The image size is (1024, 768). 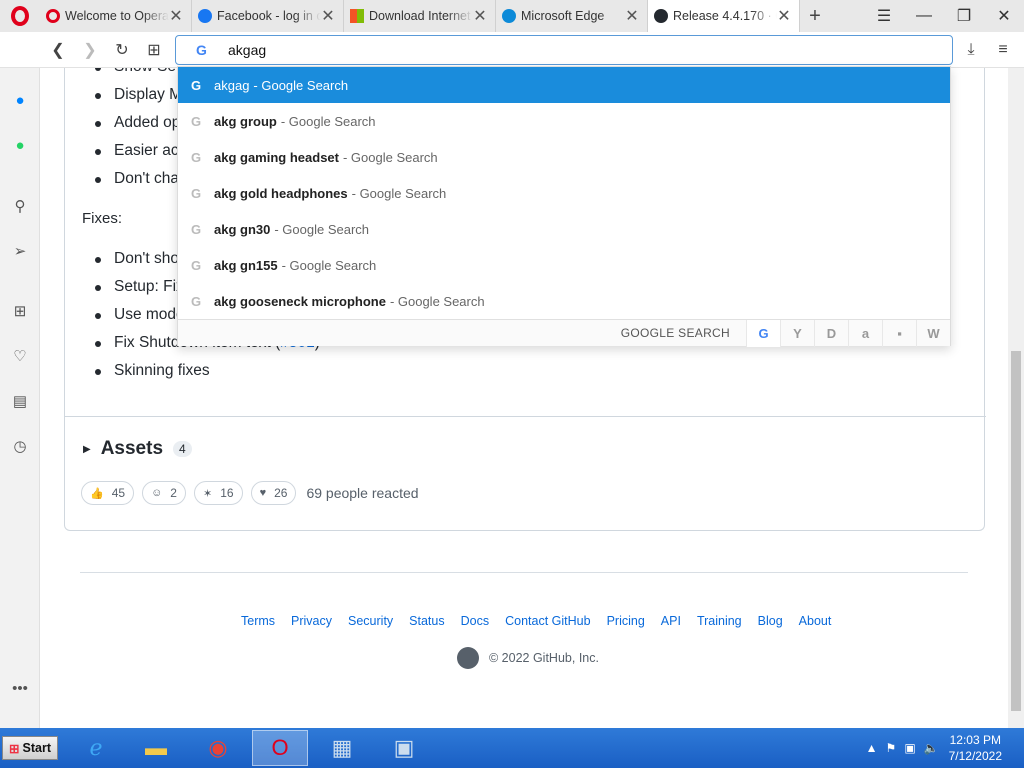 What do you see at coordinates (975, 748) in the screenshot?
I see `clock: 12:03 PM 7/12/2022` at bounding box center [975, 748].